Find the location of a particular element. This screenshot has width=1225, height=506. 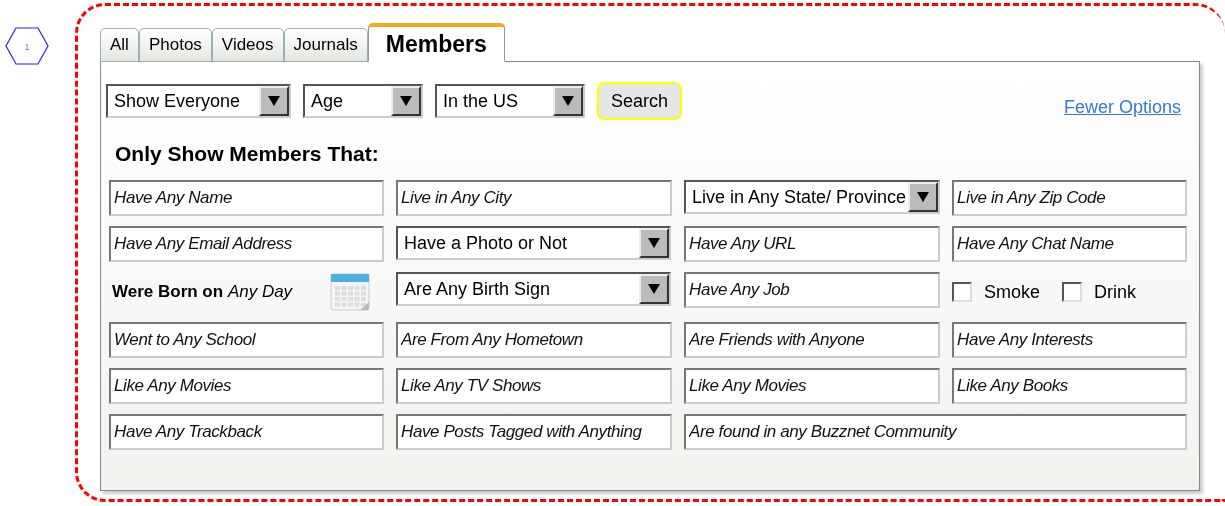

tab: All is located at coordinates (119, 45).